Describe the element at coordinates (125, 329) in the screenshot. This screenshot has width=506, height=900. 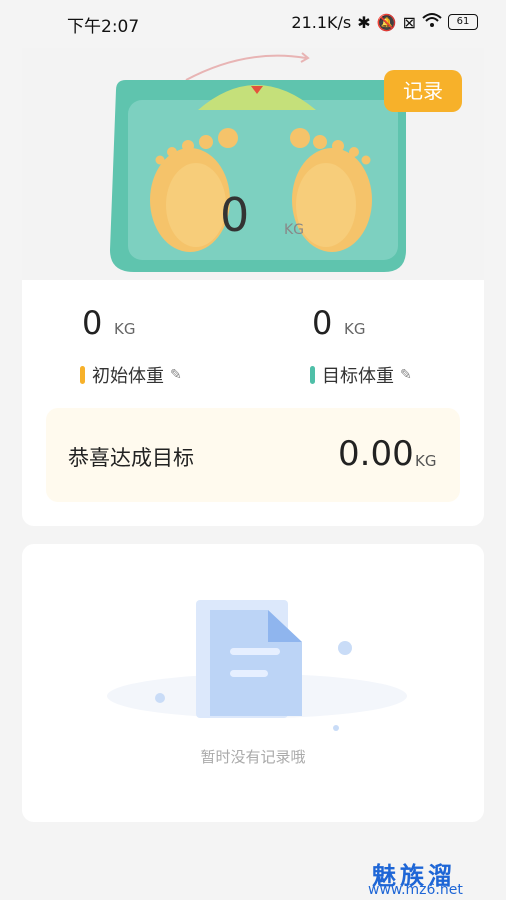
I see `initial-weight-unit: KG` at that location.